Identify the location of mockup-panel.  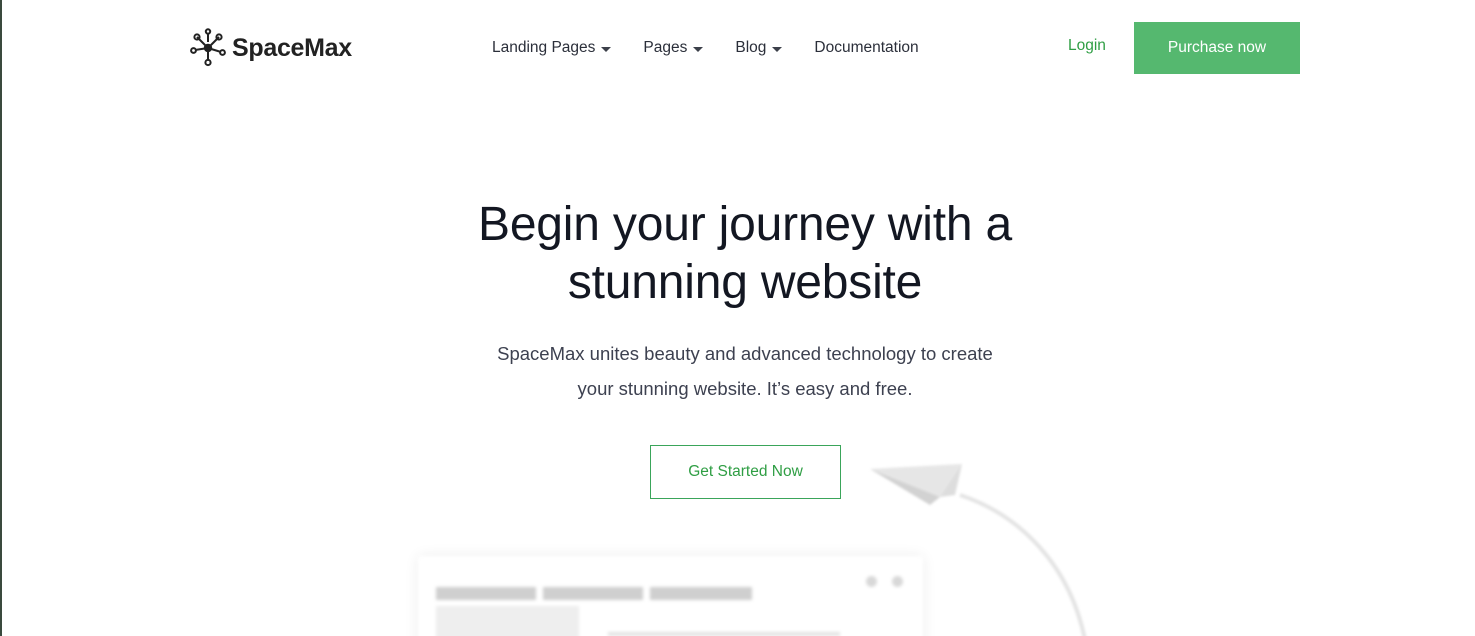
(507, 621).